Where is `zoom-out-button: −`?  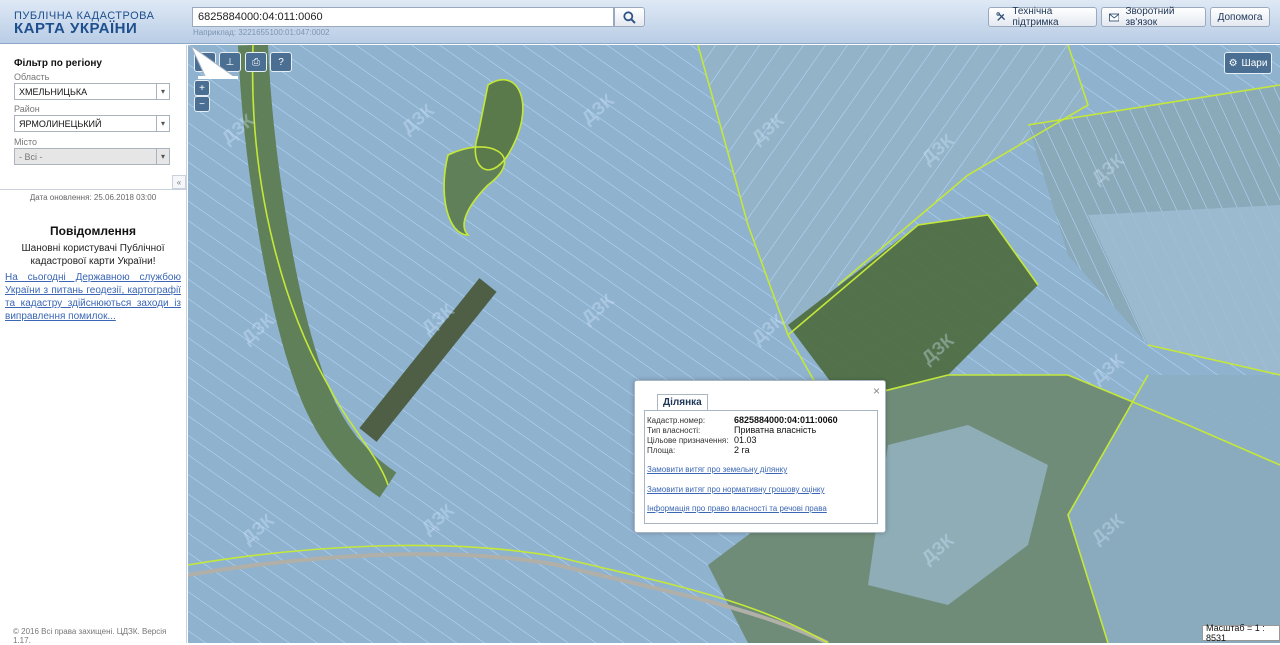 zoom-out-button: − is located at coordinates (202, 104).